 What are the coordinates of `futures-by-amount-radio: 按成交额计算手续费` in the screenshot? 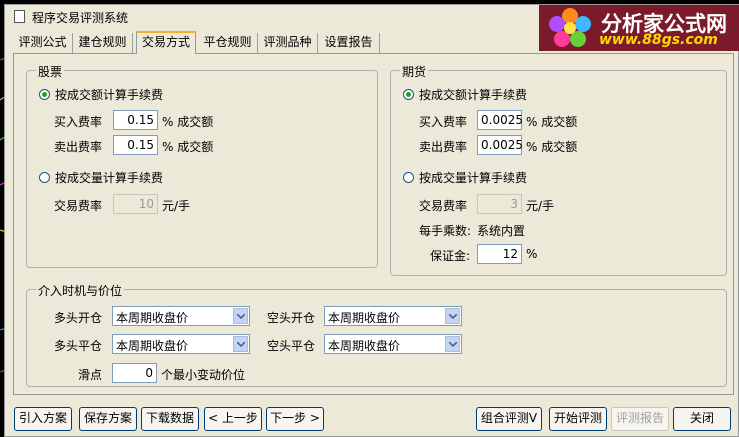 It's located at (465, 94).